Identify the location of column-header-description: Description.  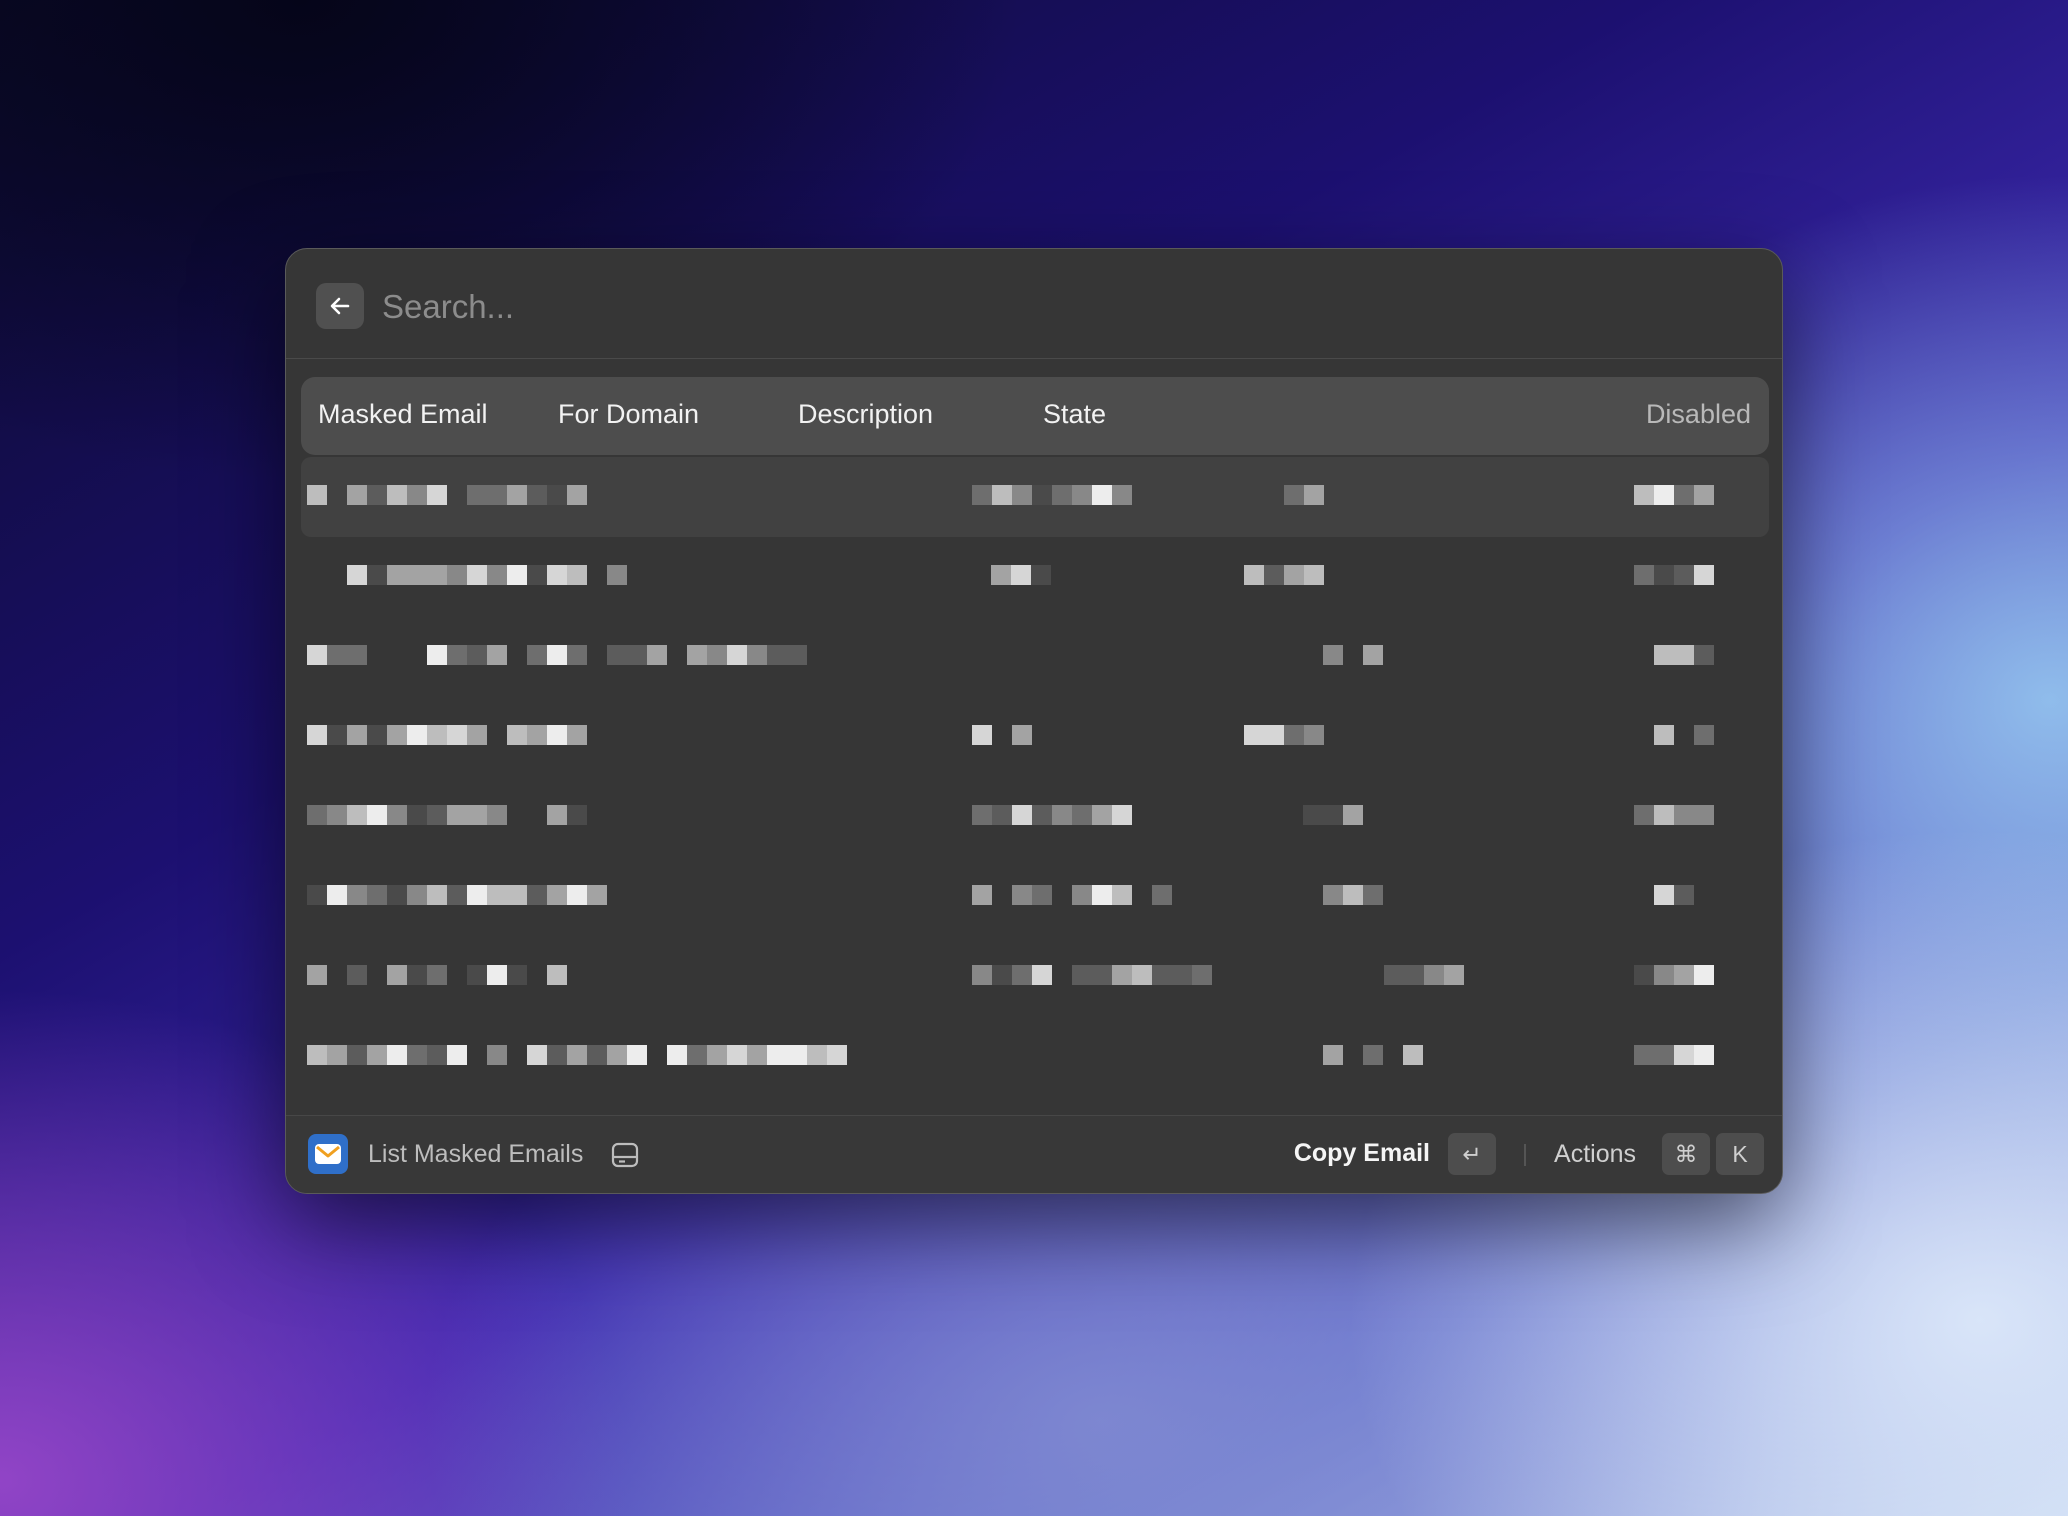
(865, 414).